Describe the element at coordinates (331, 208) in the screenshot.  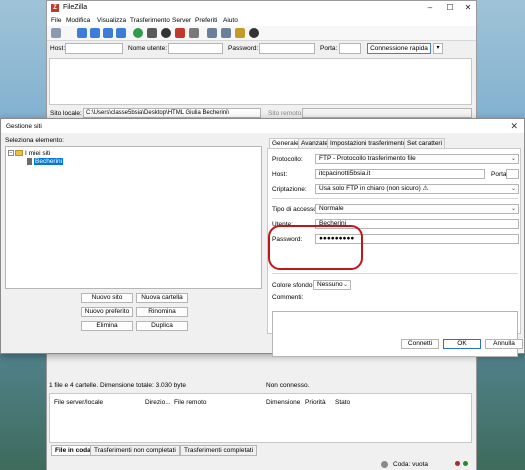
I see `logon-type-value: Normale` at that location.